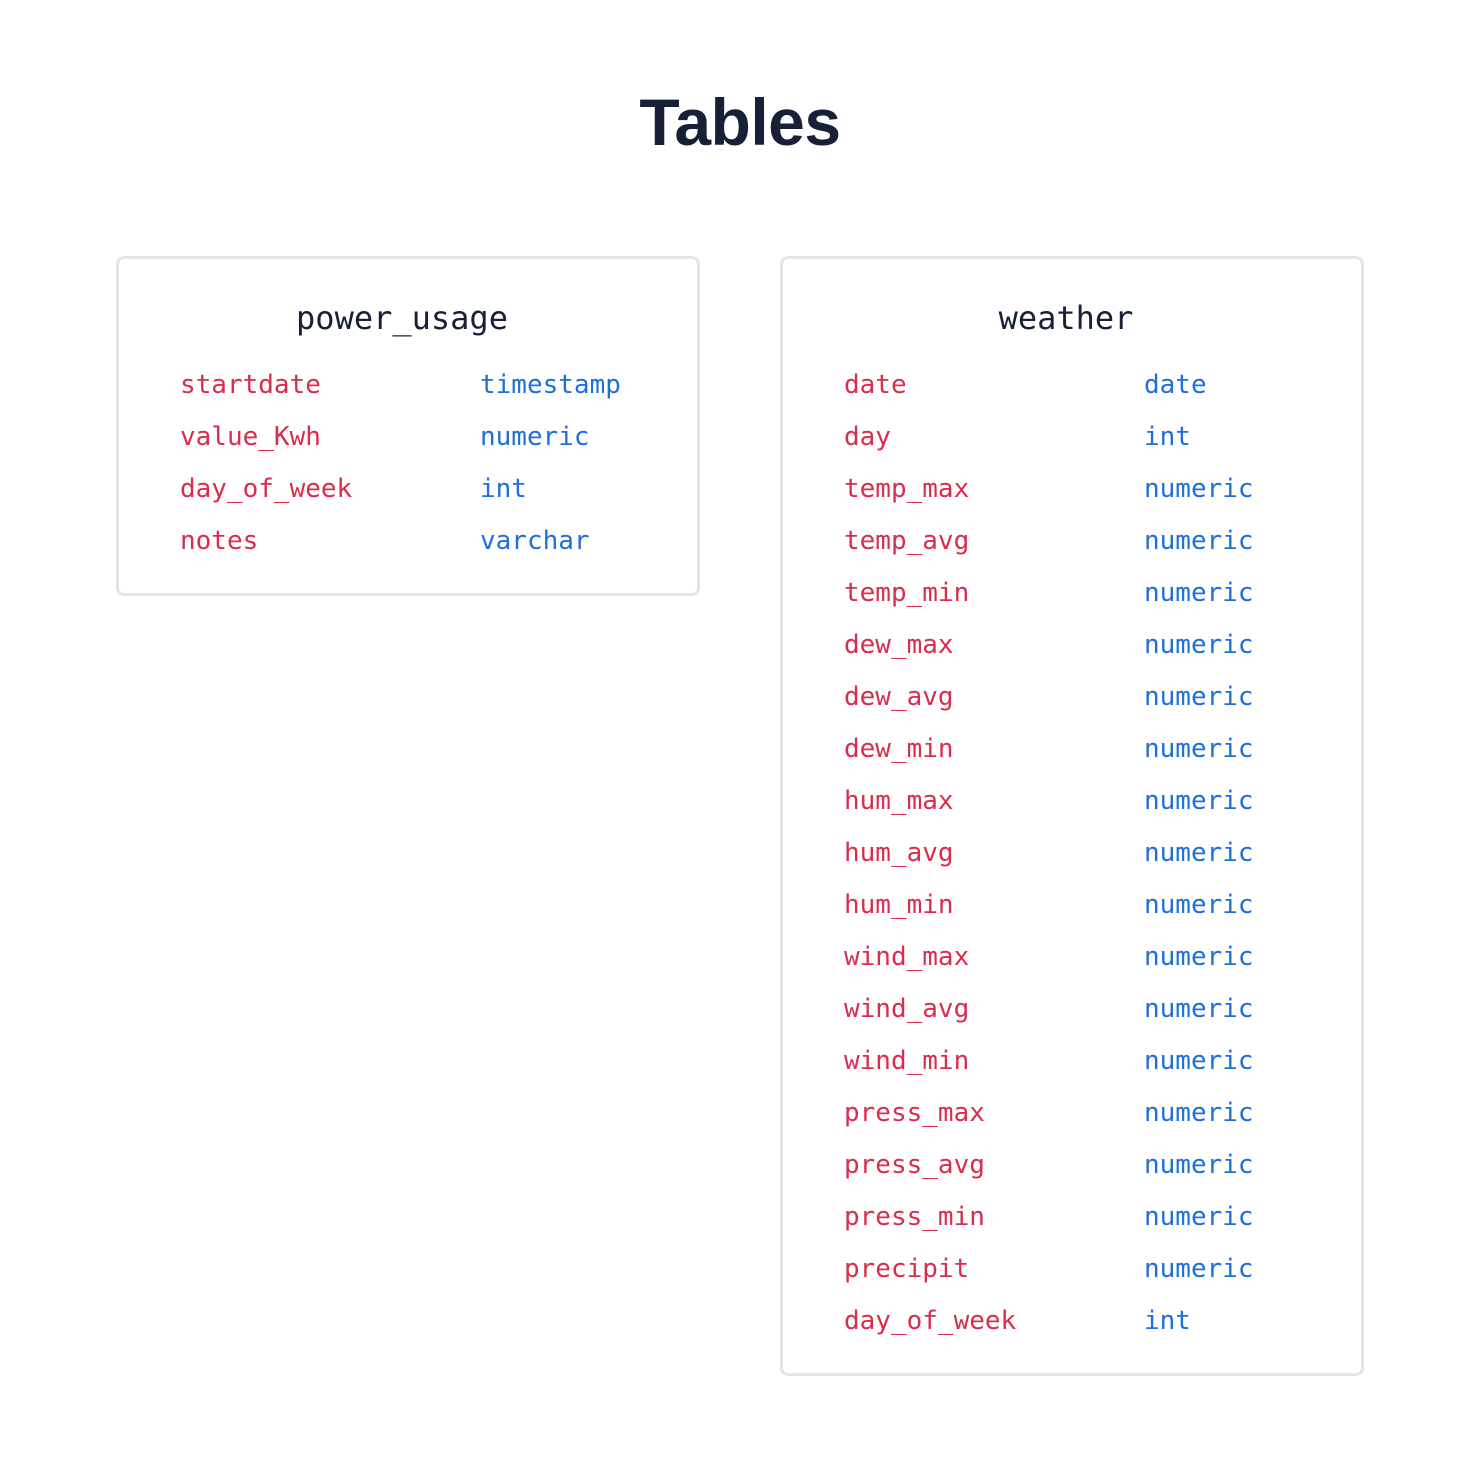 The image size is (1480, 1472). I want to click on column-name: hum_max, so click(899, 801).